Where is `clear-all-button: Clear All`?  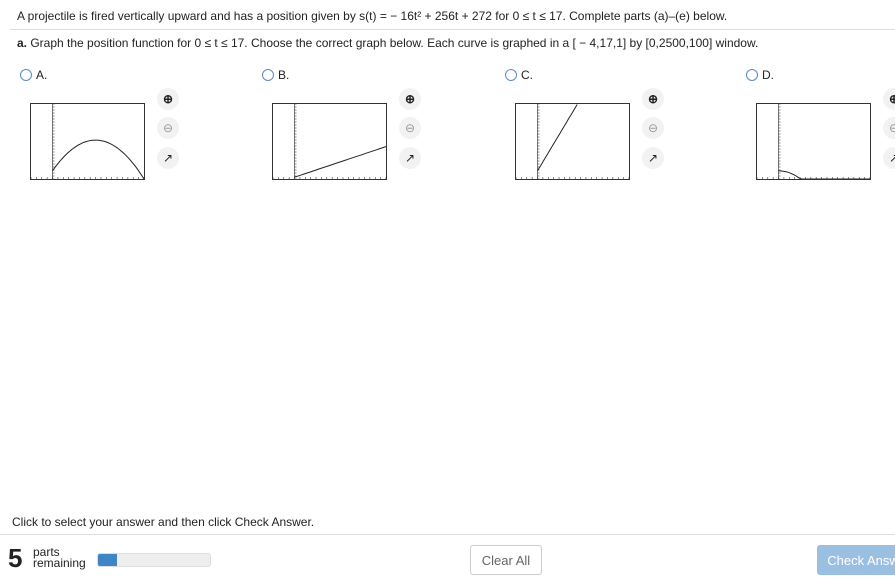 clear-all-button: Clear All is located at coordinates (506, 560).